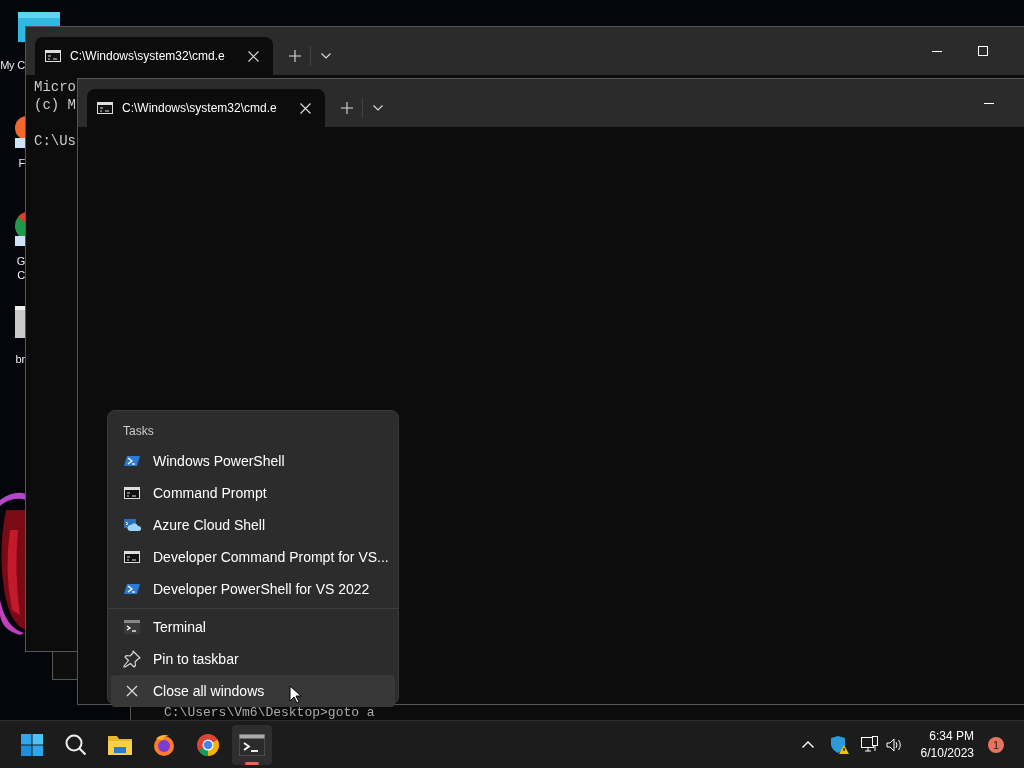 The height and width of the screenshot is (768, 1024). Describe the element at coordinates (893, 744) in the screenshot. I see `speaker-icon` at that location.